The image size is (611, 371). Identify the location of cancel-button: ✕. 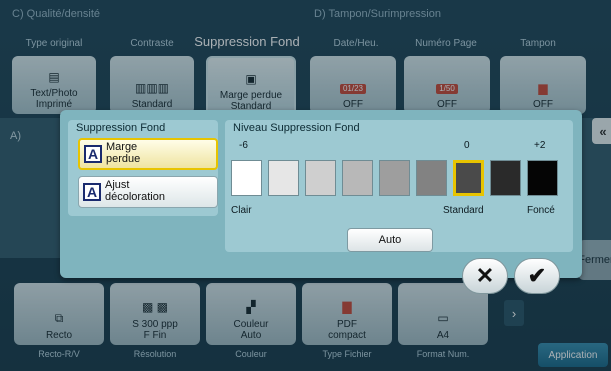
(485, 276).